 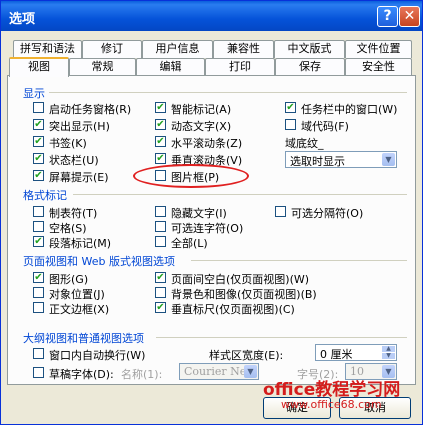 I want to click on font-name-label: 名称(1):, so click(x=142, y=374).